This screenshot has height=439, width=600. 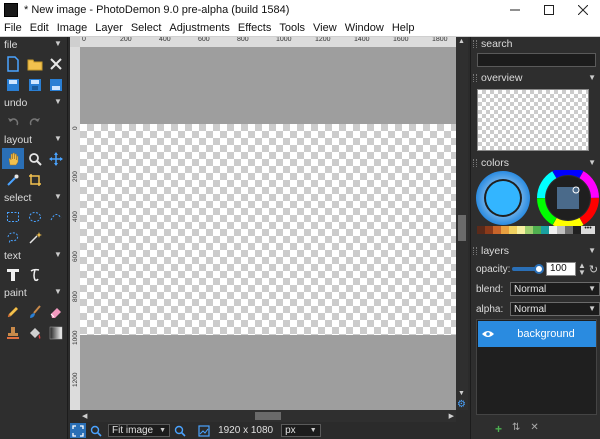 What do you see at coordinates (13, 332) in the screenshot?
I see `clone-stamp-icon` at bounding box center [13, 332].